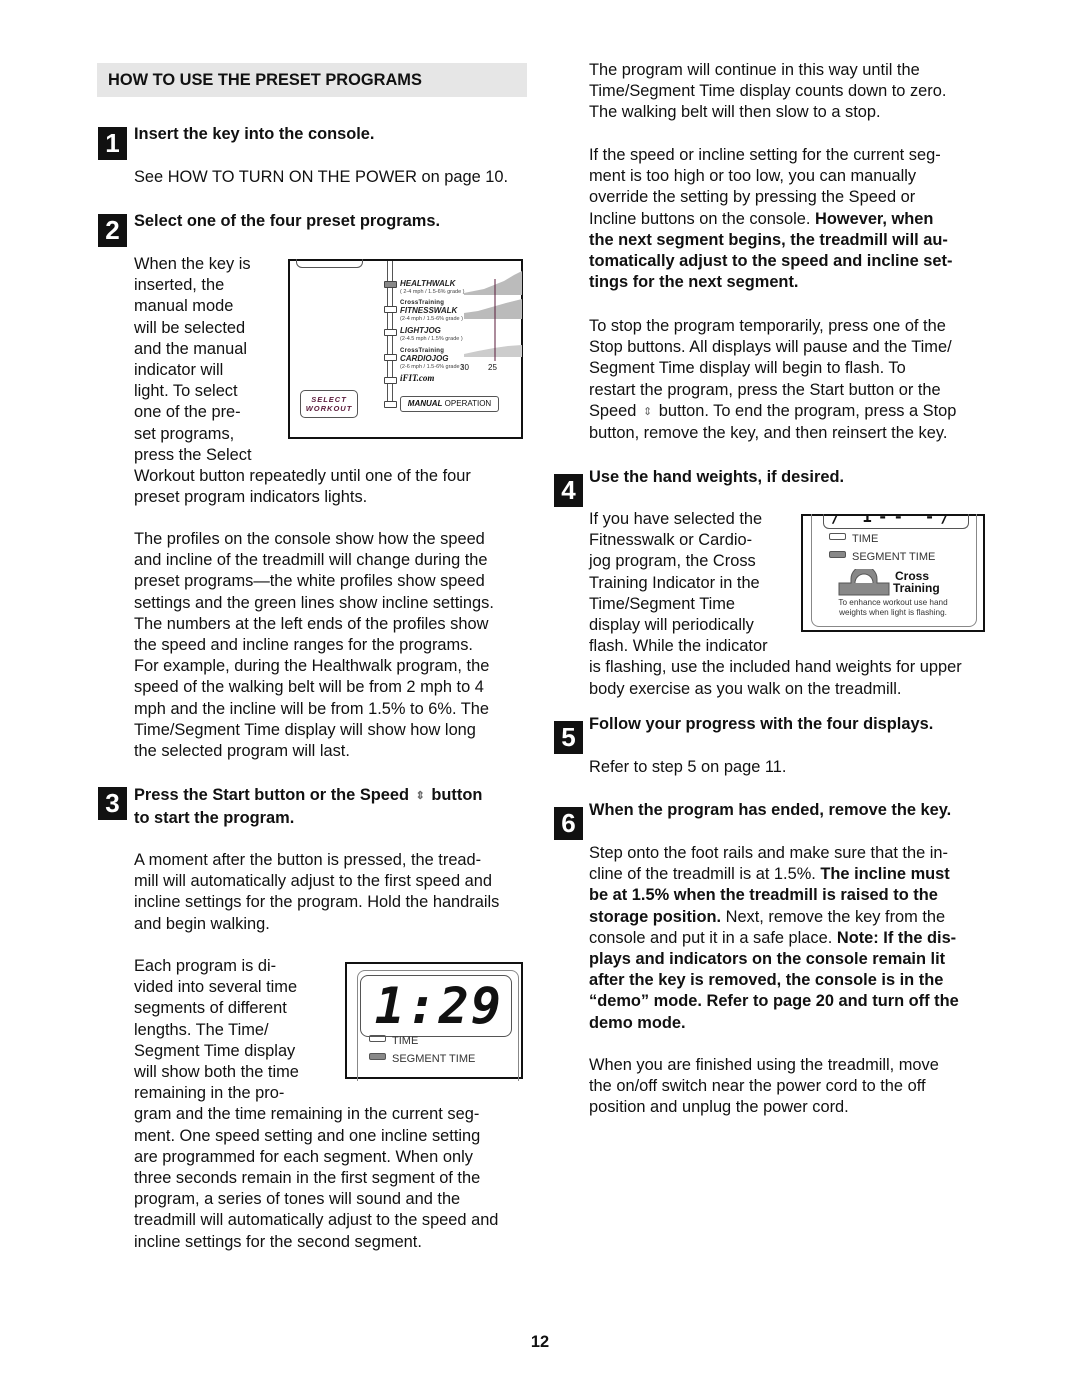  Describe the element at coordinates (112, 143) in the screenshot. I see `step-number-1: 1` at that location.